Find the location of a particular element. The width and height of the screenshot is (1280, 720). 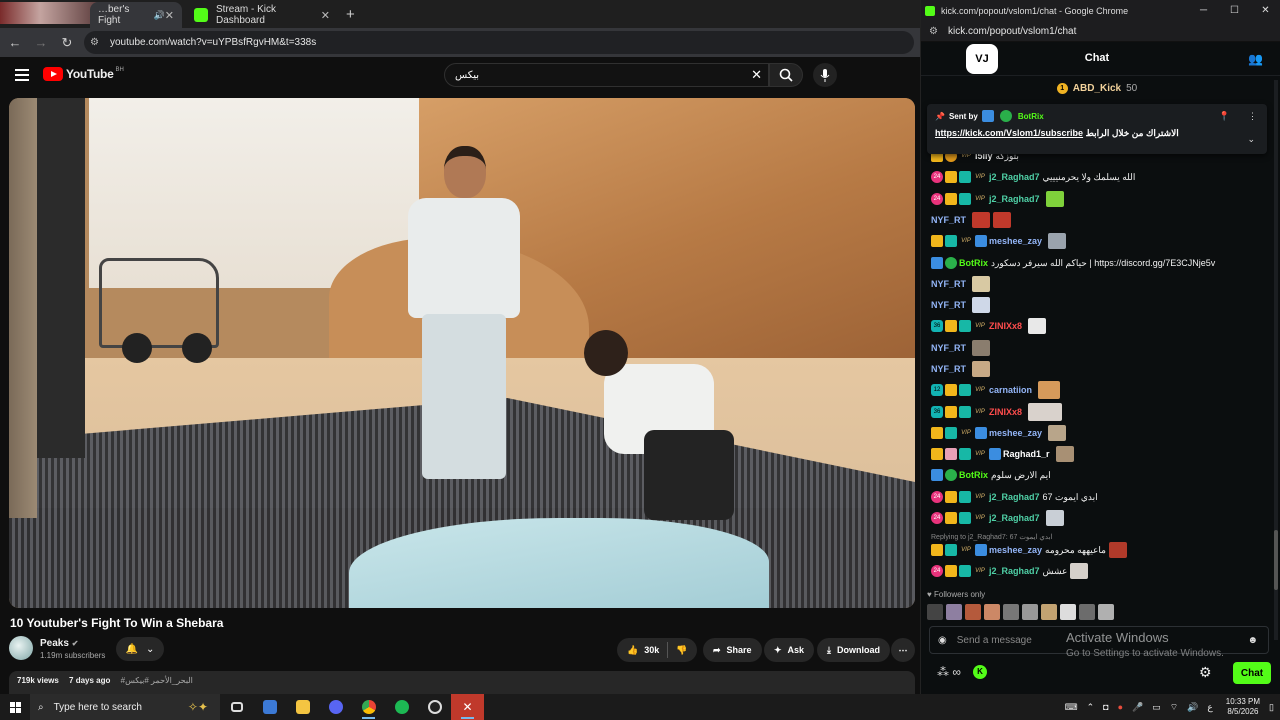

language-indicator: ع is located at coordinates (1209, 707).